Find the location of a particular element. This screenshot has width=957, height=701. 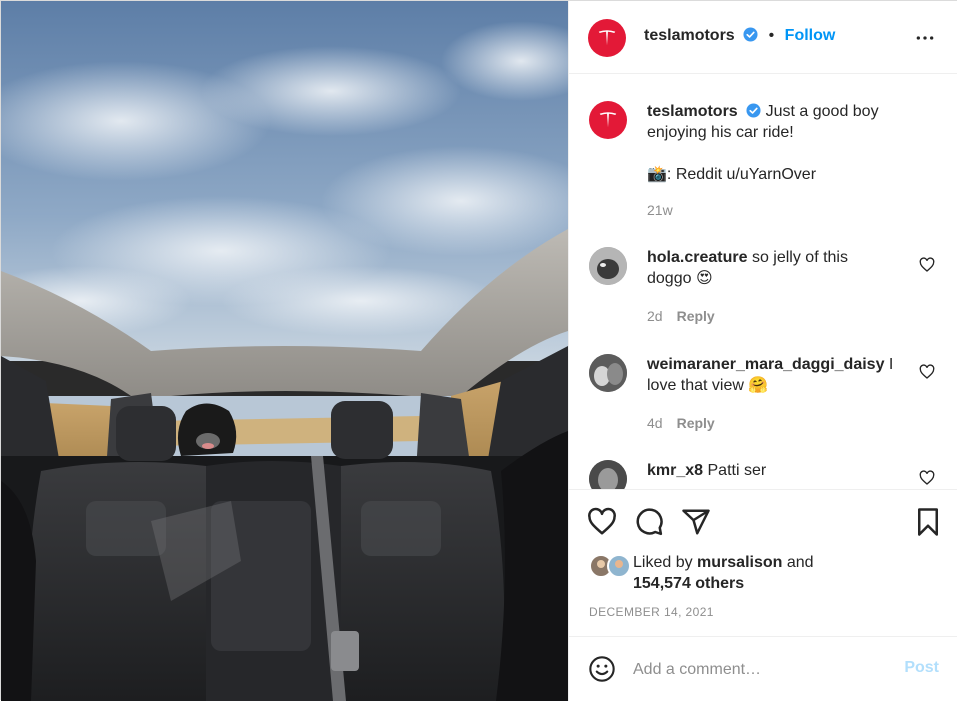

comment-item: kmr_x8 Patti ser is located at coordinates (764, 474).